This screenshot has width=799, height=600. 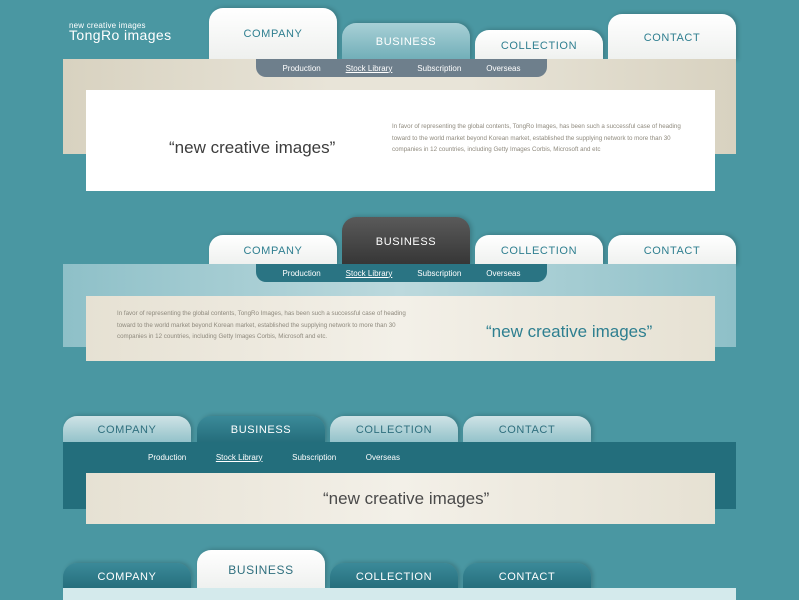 What do you see at coordinates (399, 594) in the screenshot?
I see `header-band` at bounding box center [399, 594].